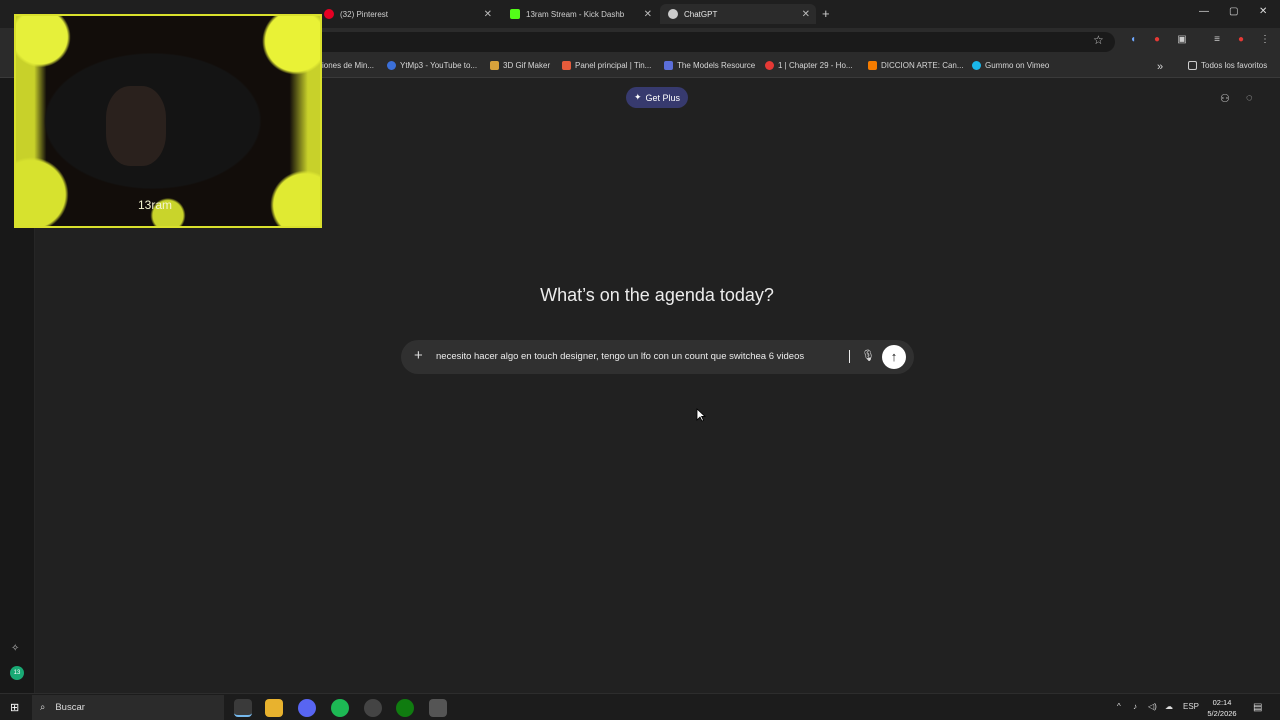  What do you see at coordinates (1249, 98) in the screenshot?
I see `temporary-chat-icon: ◌` at bounding box center [1249, 98].